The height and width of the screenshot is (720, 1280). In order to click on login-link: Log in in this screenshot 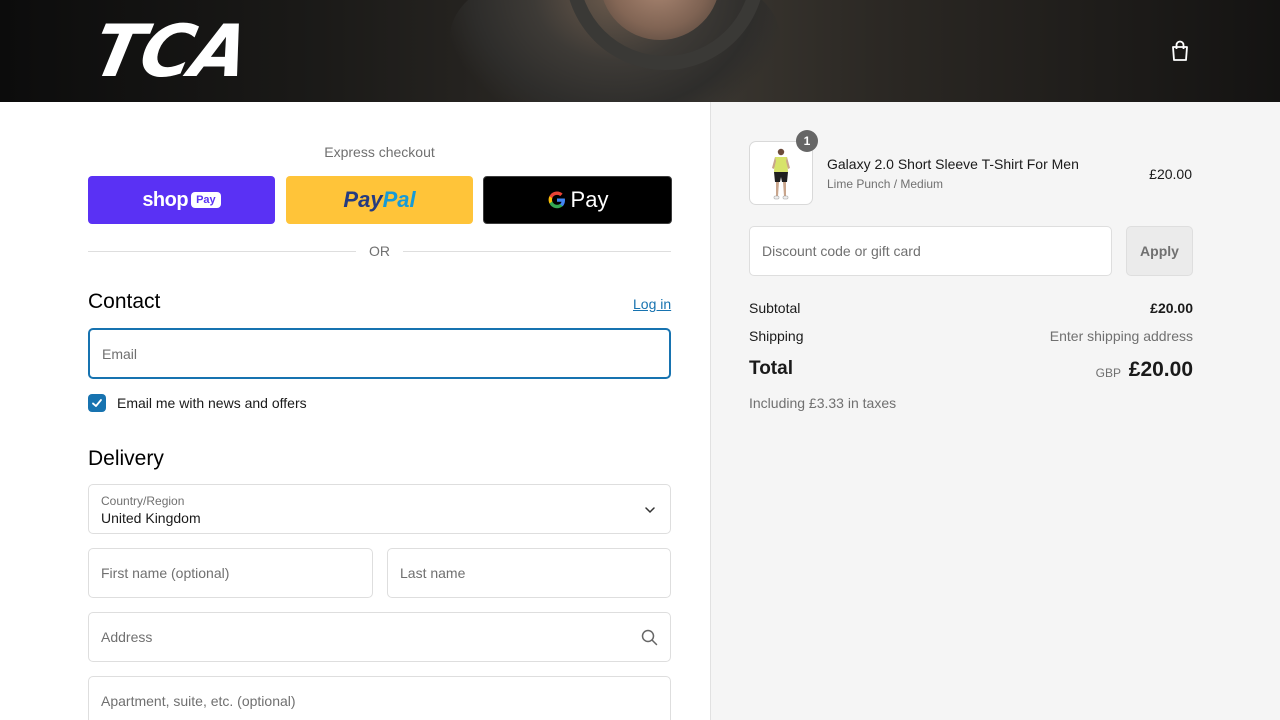, I will do `click(652, 304)`.